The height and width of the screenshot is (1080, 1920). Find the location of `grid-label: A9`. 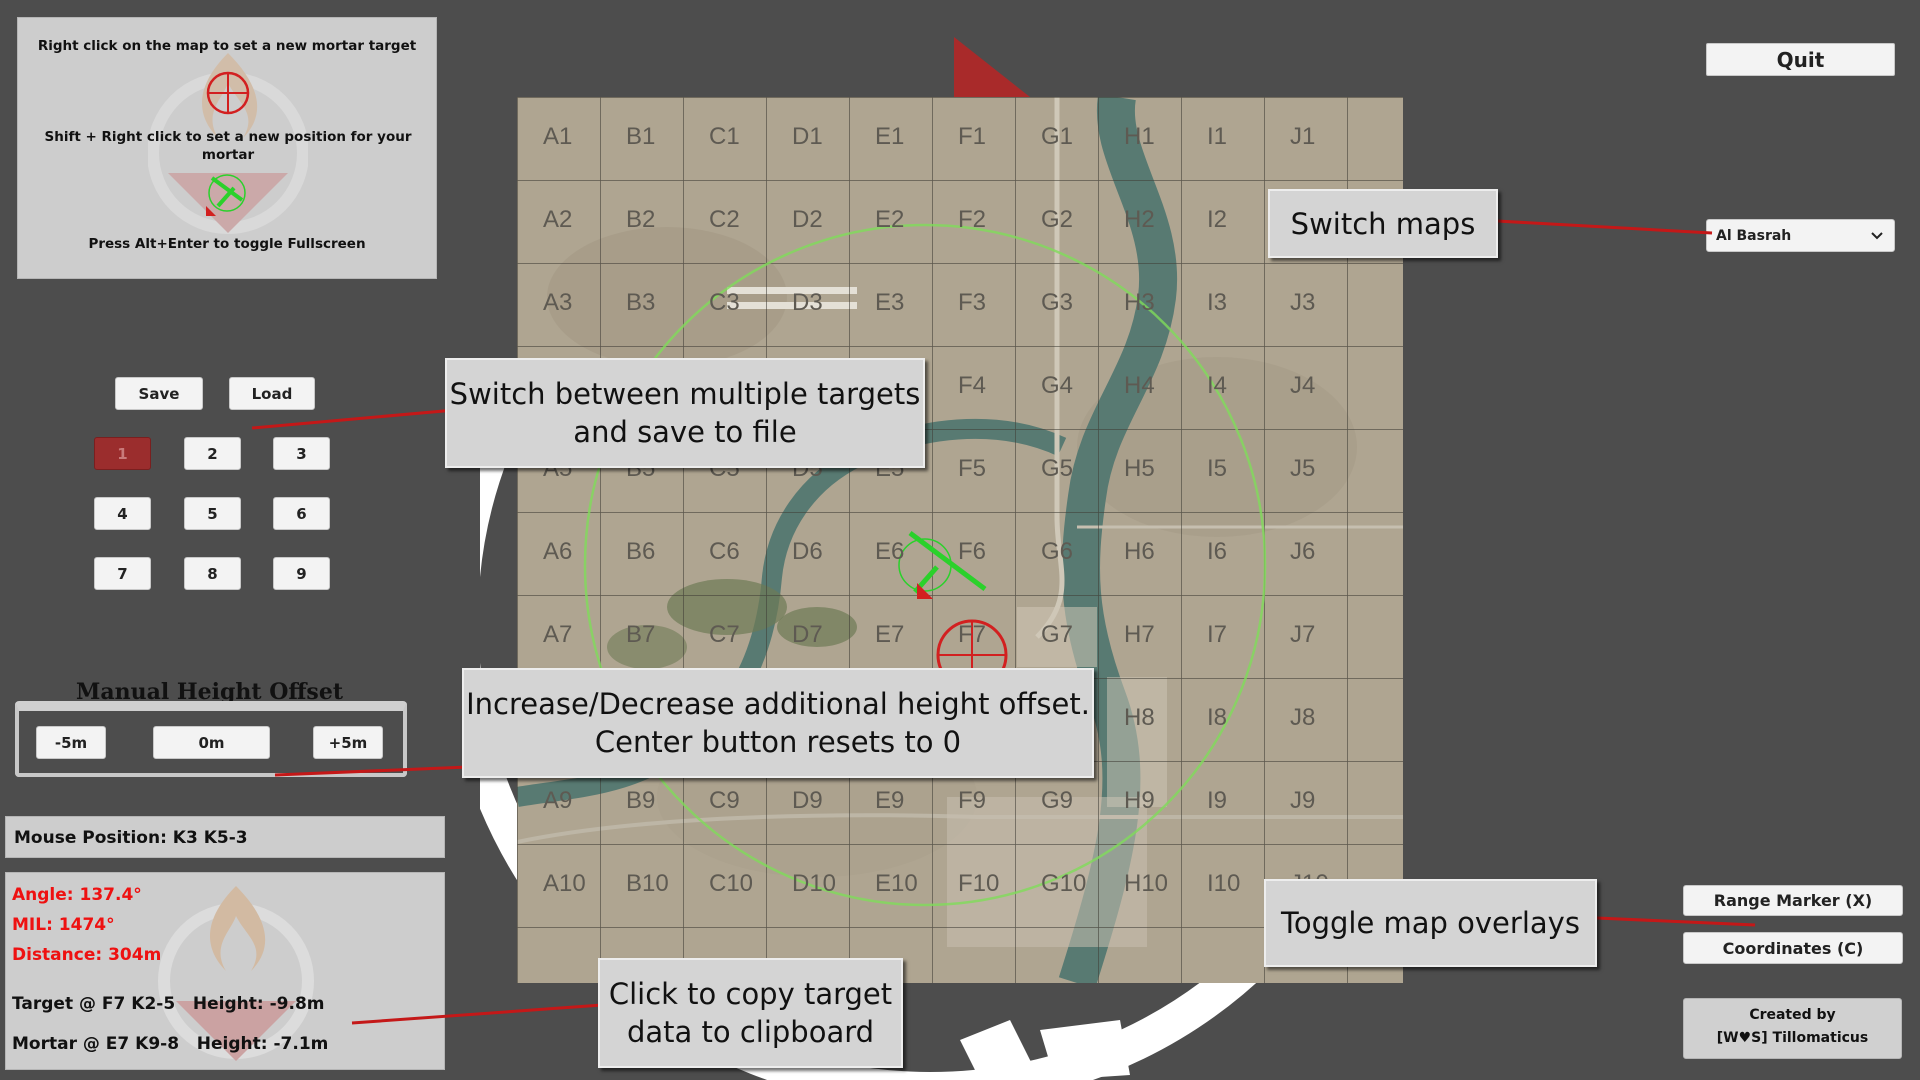

grid-label: A9 is located at coordinates (558, 800).